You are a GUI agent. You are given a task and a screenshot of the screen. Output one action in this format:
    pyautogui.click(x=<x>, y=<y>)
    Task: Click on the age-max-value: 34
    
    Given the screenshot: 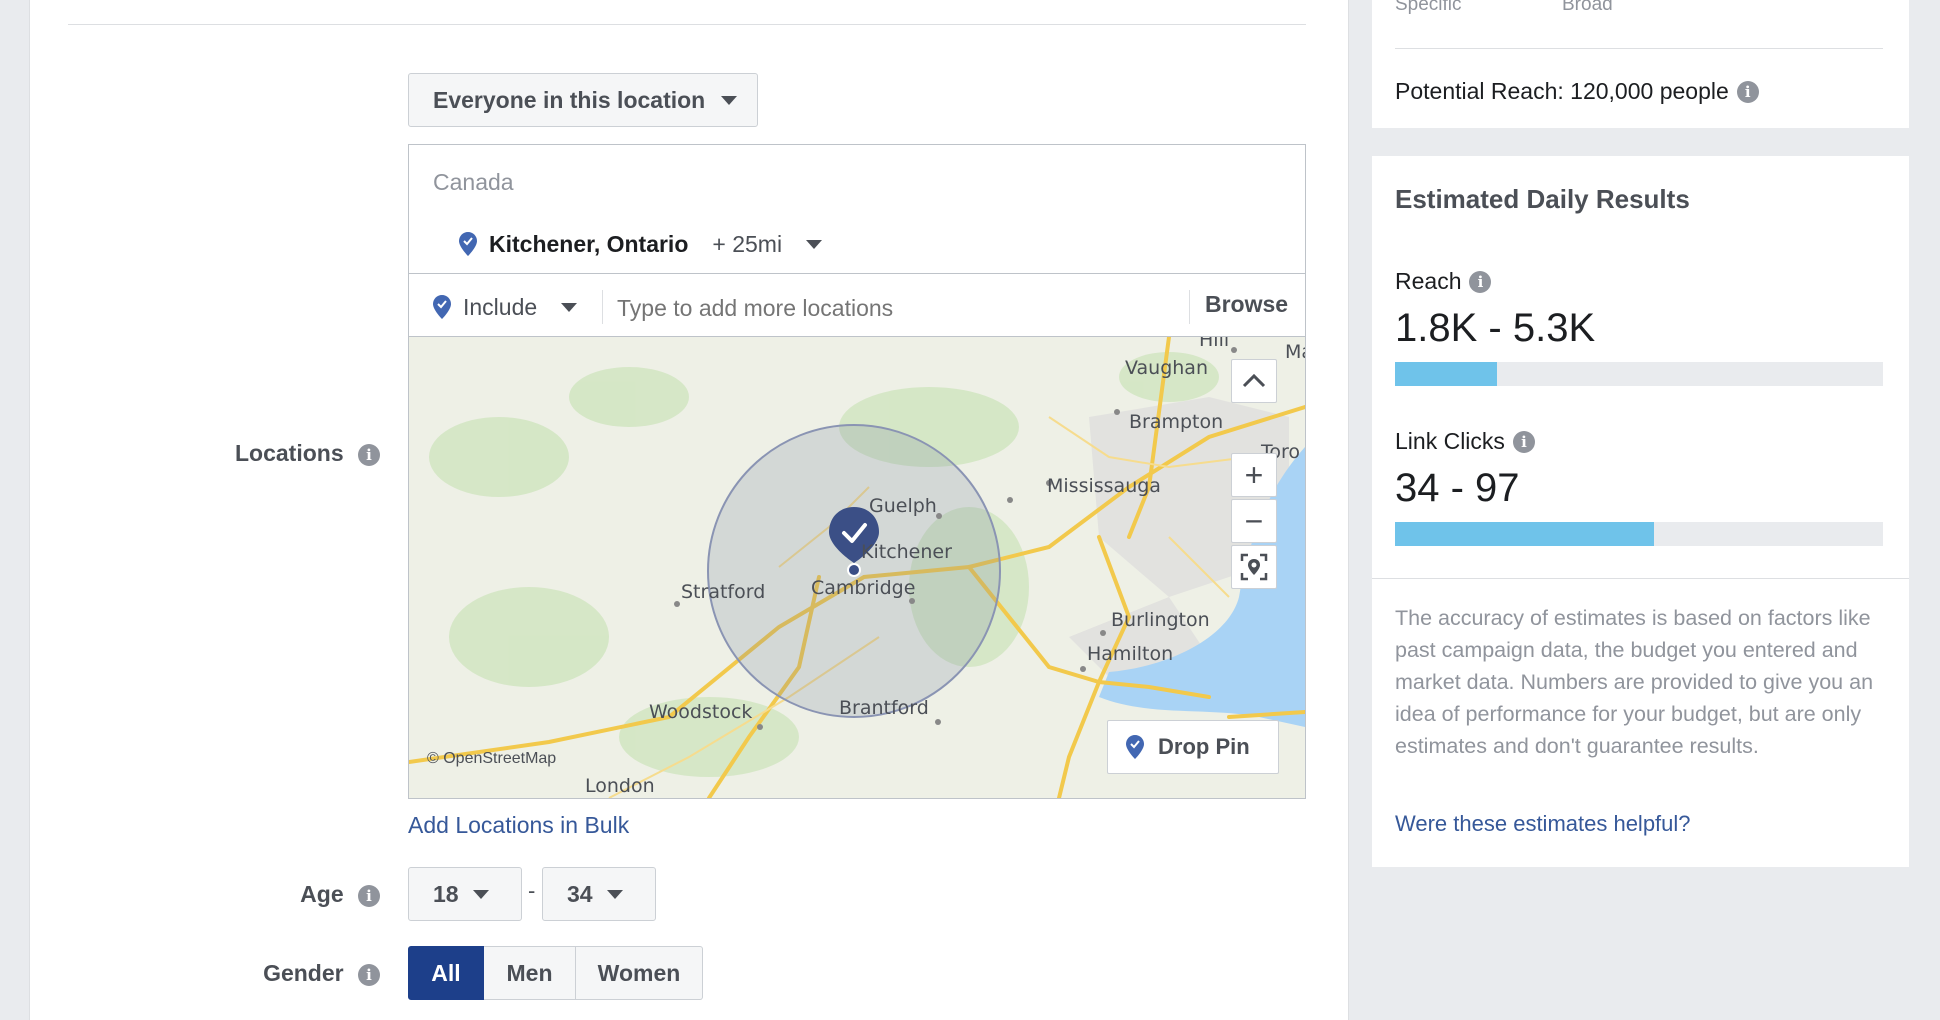 What is the action you would take?
    pyautogui.click(x=580, y=893)
    